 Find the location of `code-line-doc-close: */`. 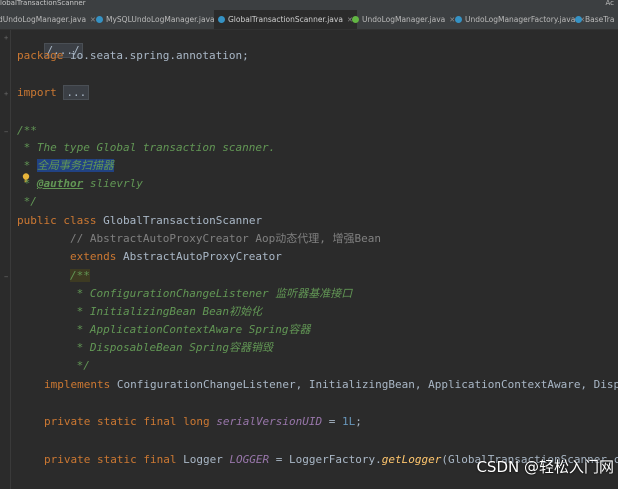

code-line-doc-close: */ is located at coordinates (27, 201).